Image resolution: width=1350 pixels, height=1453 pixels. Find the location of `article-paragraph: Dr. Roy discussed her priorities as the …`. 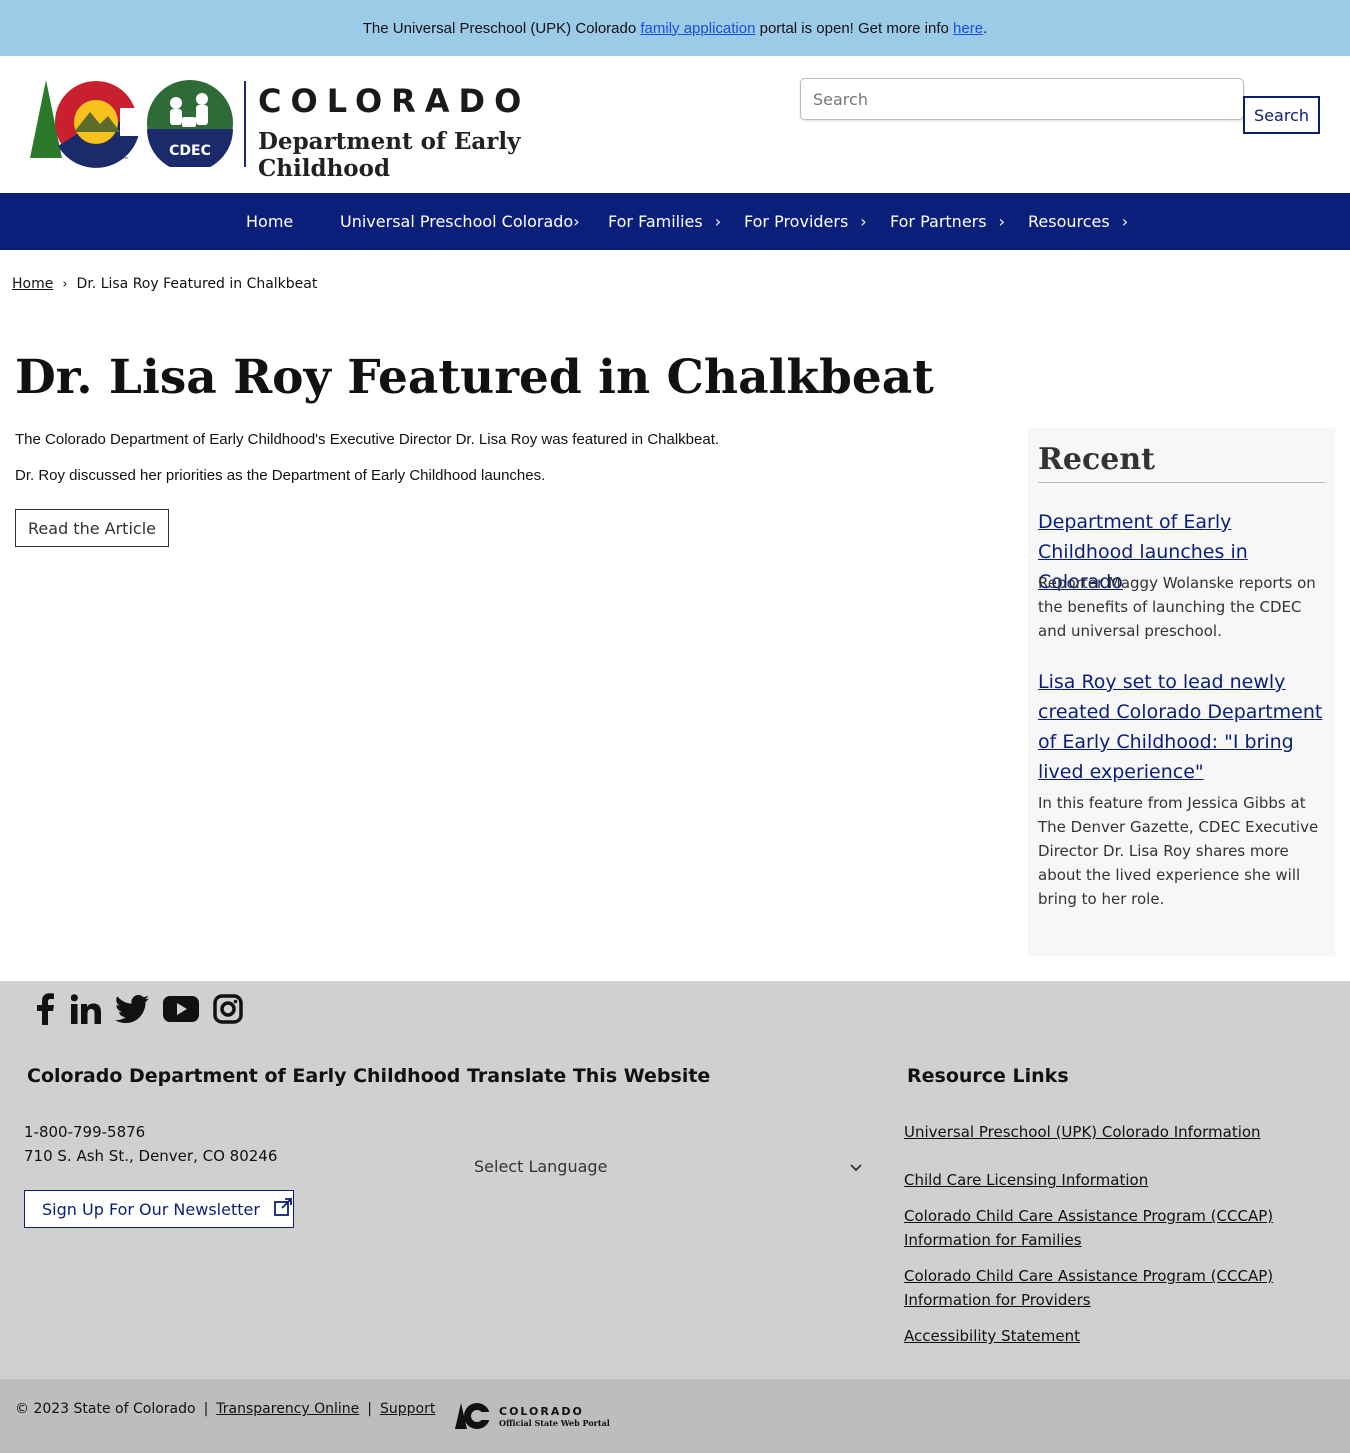

article-paragraph: Dr. Roy discussed her priorities as the … is located at coordinates (280, 475).